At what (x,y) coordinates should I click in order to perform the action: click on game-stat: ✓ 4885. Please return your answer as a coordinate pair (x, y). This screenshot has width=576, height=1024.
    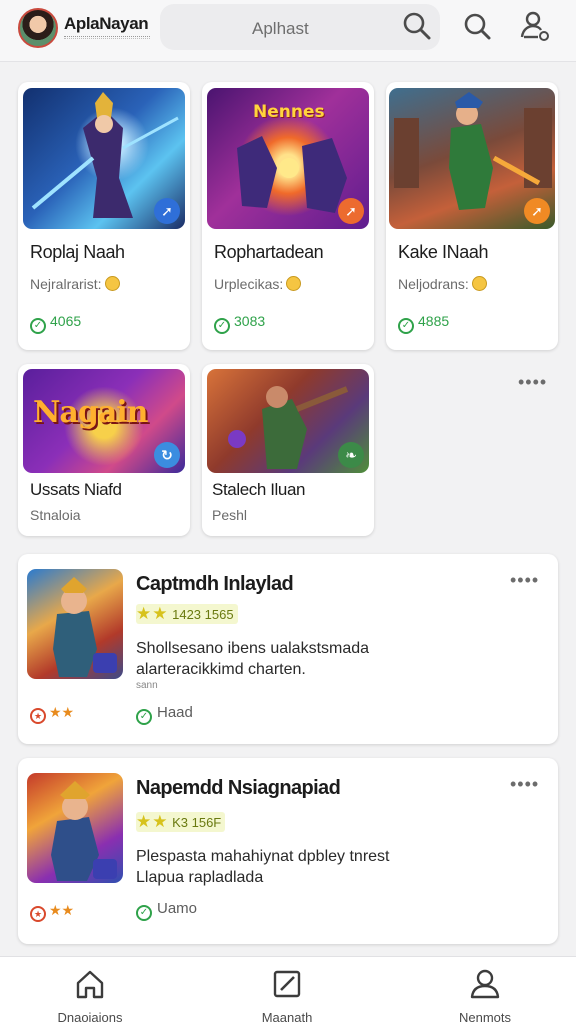
    Looking at the image, I should click on (423, 323).